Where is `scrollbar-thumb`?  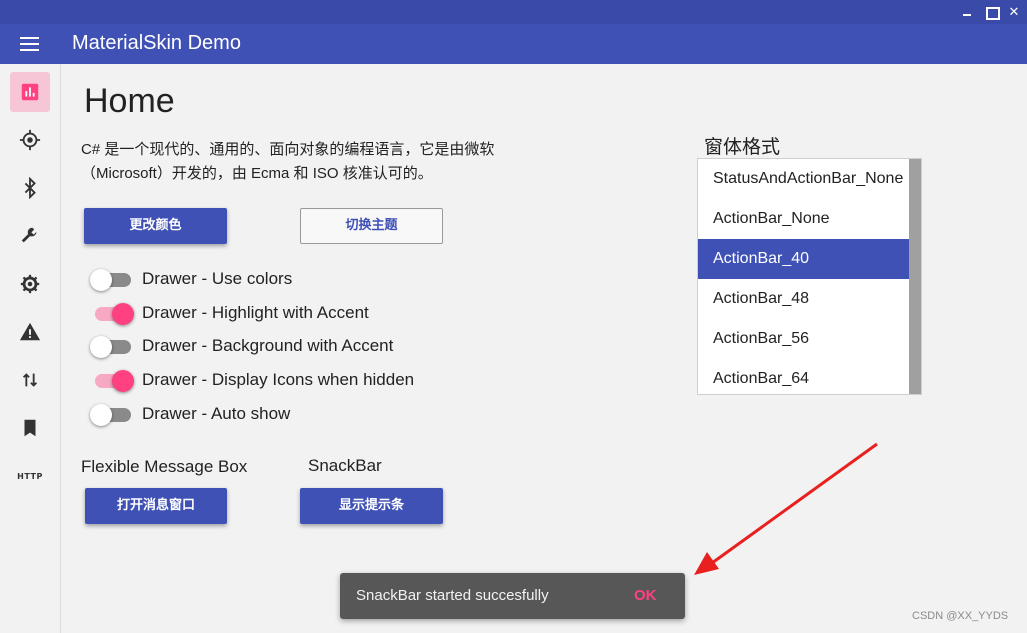
scrollbar-thumb is located at coordinates (915, 276).